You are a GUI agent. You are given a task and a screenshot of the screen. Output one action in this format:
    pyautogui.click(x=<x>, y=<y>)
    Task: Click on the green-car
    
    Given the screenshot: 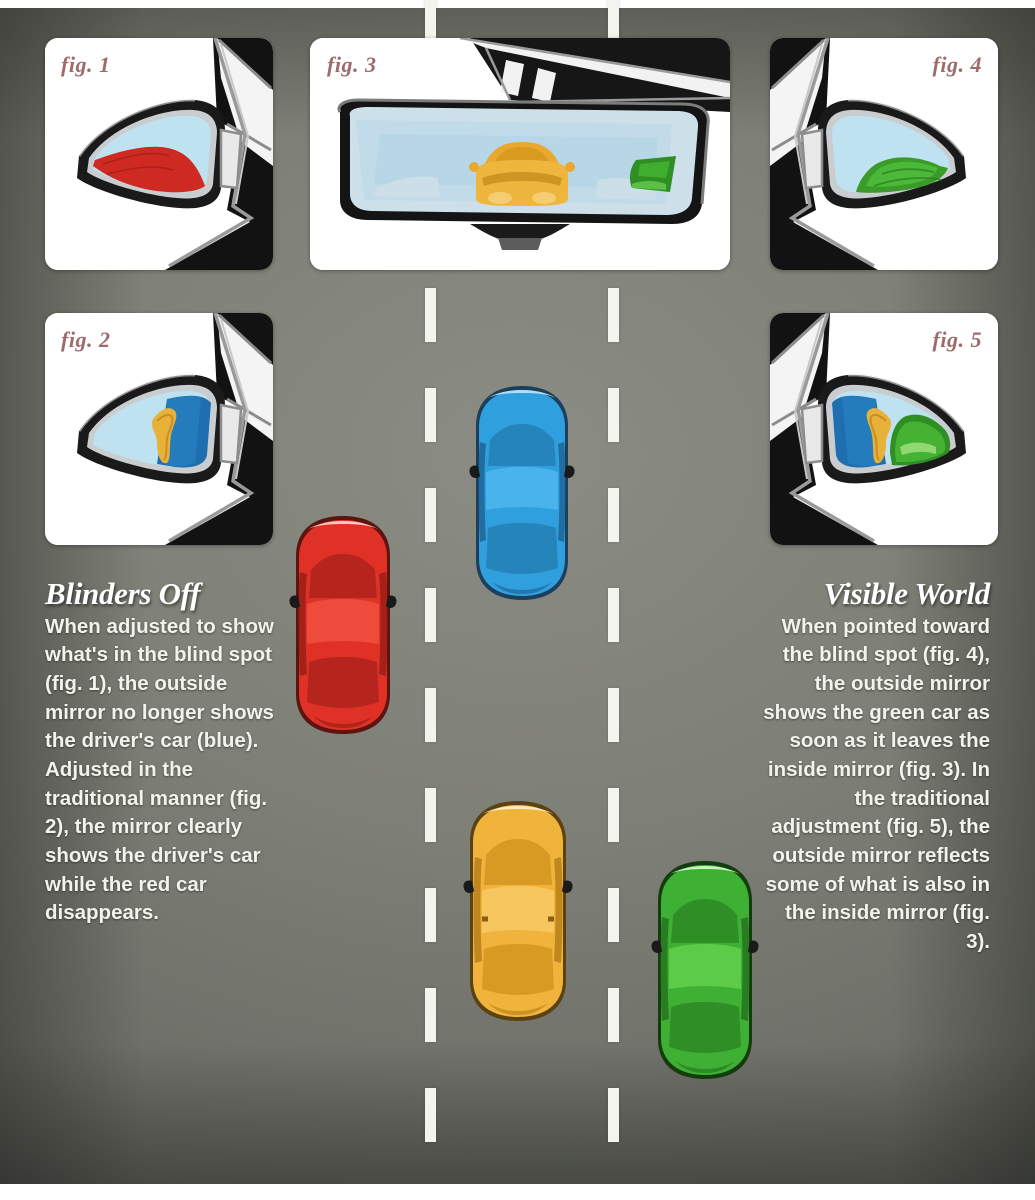 What is the action you would take?
    pyautogui.click(x=705, y=970)
    